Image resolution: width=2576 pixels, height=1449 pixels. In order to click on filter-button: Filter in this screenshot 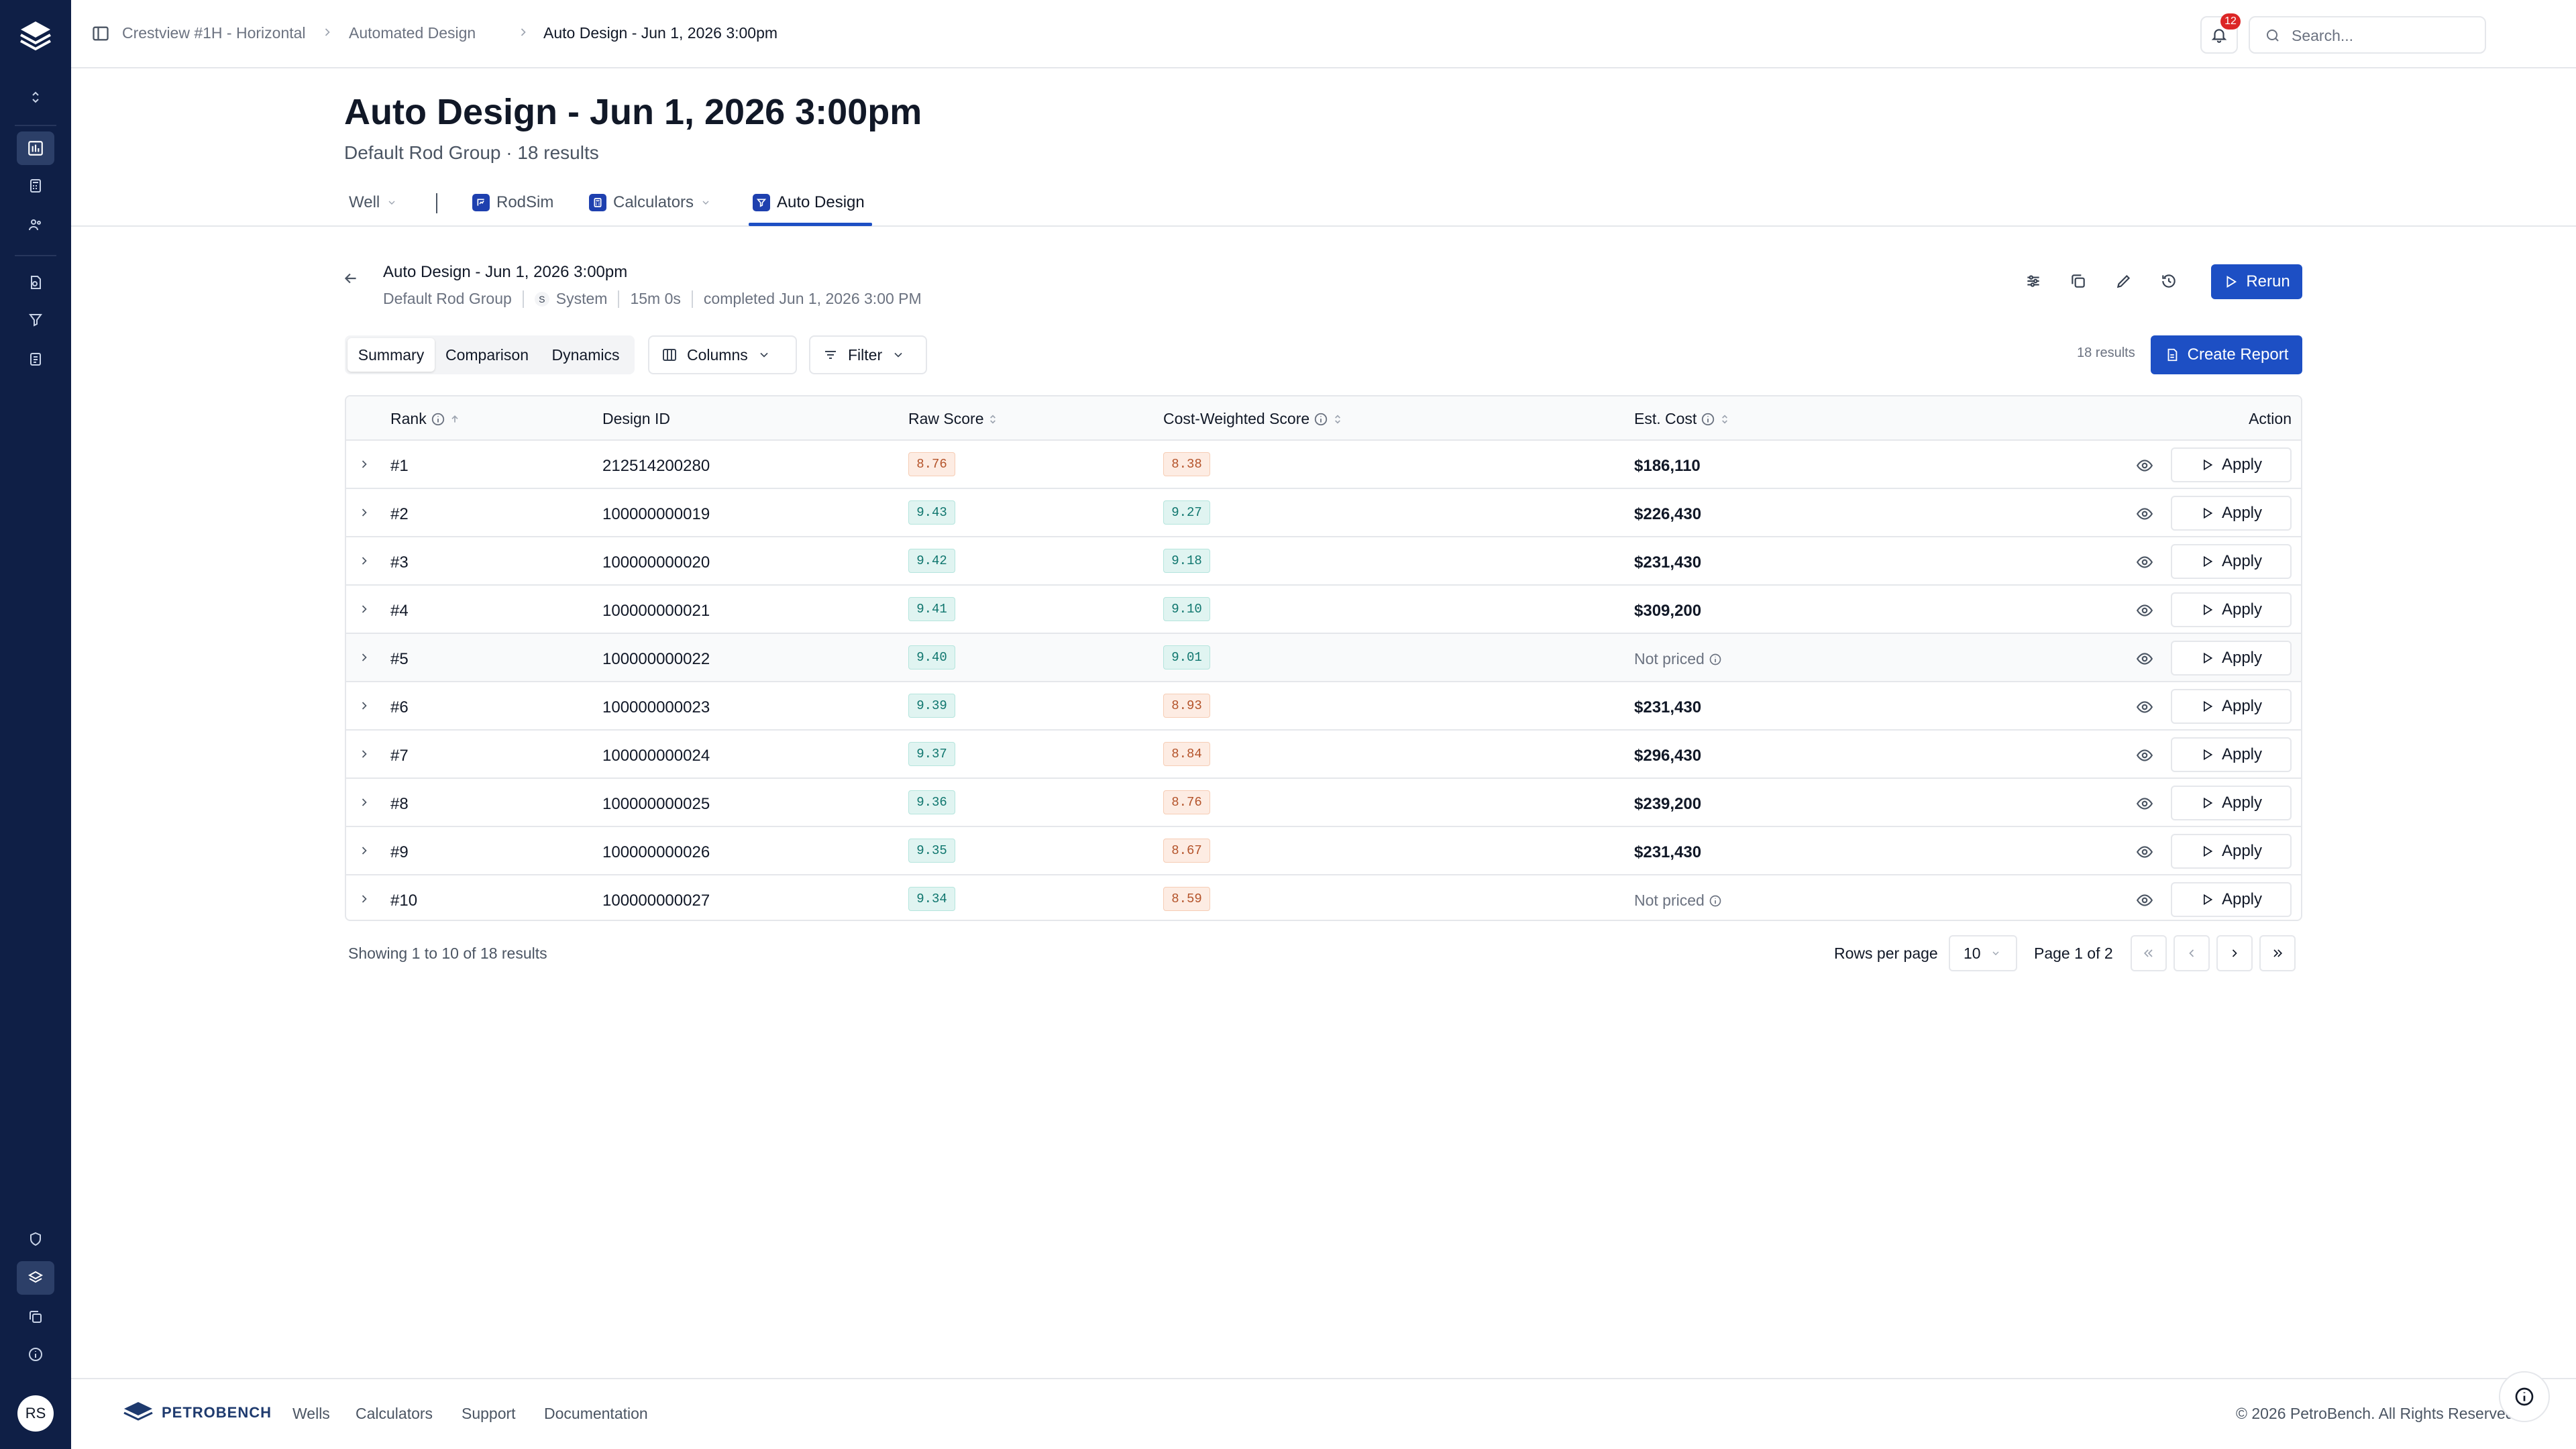, I will do `click(868, 354)`.